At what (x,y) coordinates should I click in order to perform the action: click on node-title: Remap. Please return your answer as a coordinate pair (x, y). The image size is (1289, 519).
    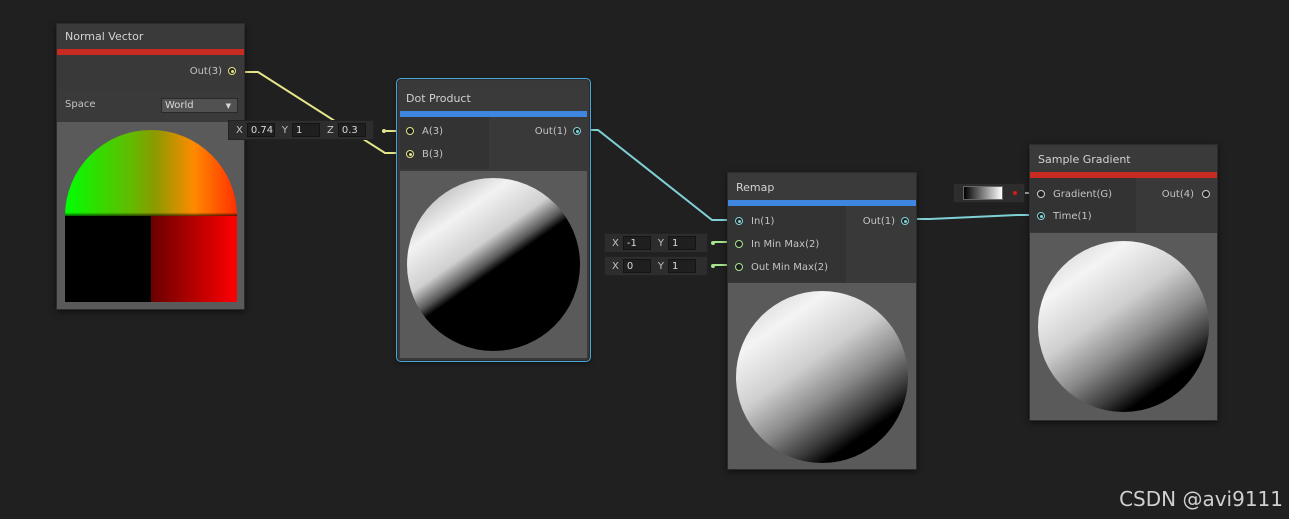
    Looking at the image, I should click on (822, 187).